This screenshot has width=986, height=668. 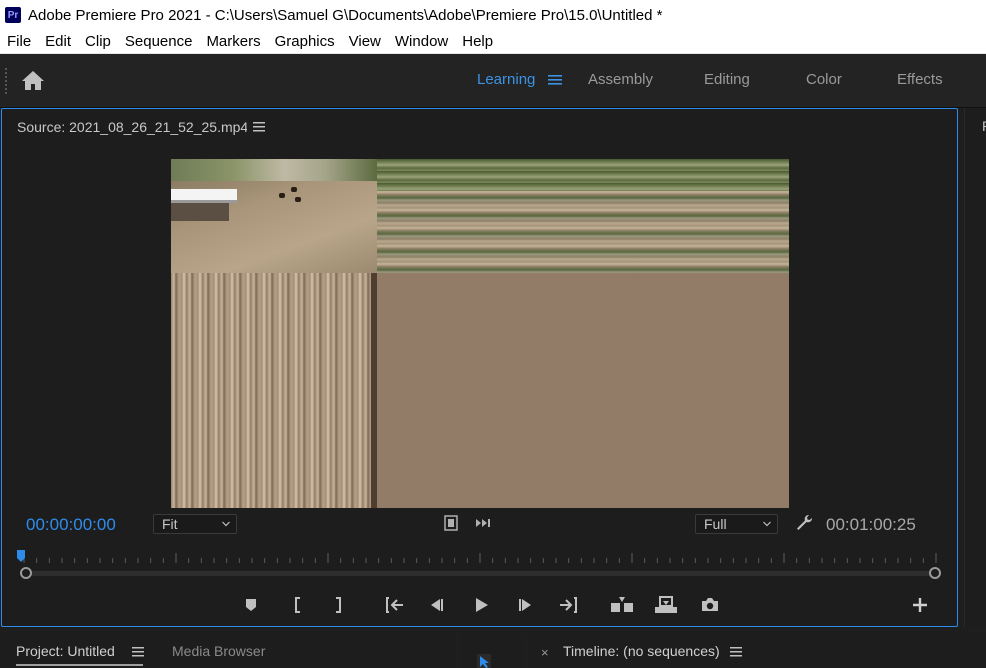 What do you see at coordinates (804, 523) in the screenshot?
I see `wrench-icon` at bounding box center [804, 523].